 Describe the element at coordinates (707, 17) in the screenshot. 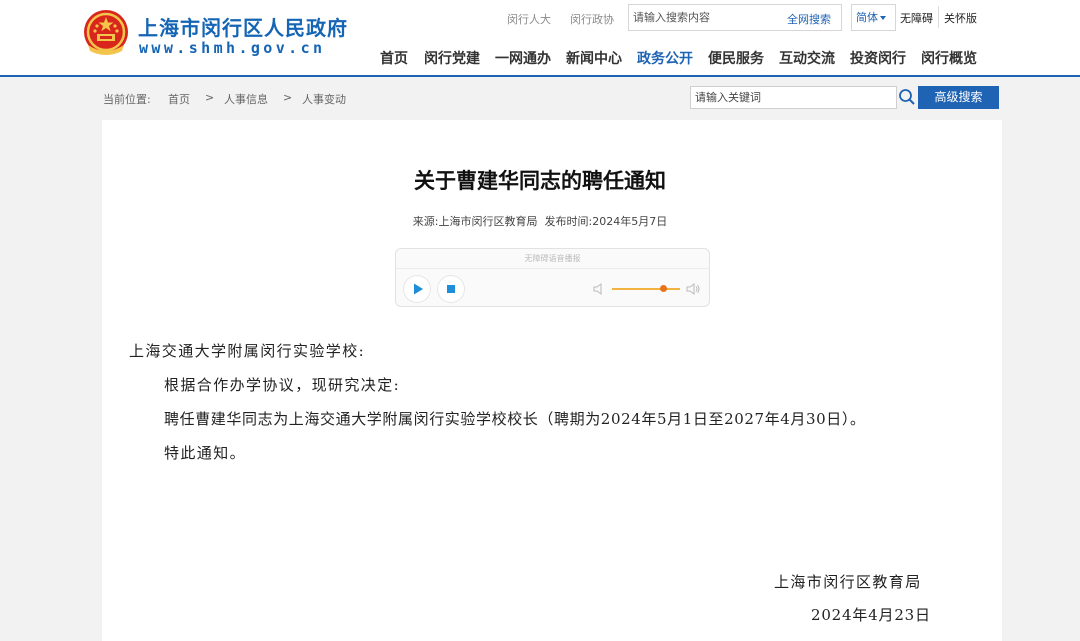

I see `global-search-input` at that location.